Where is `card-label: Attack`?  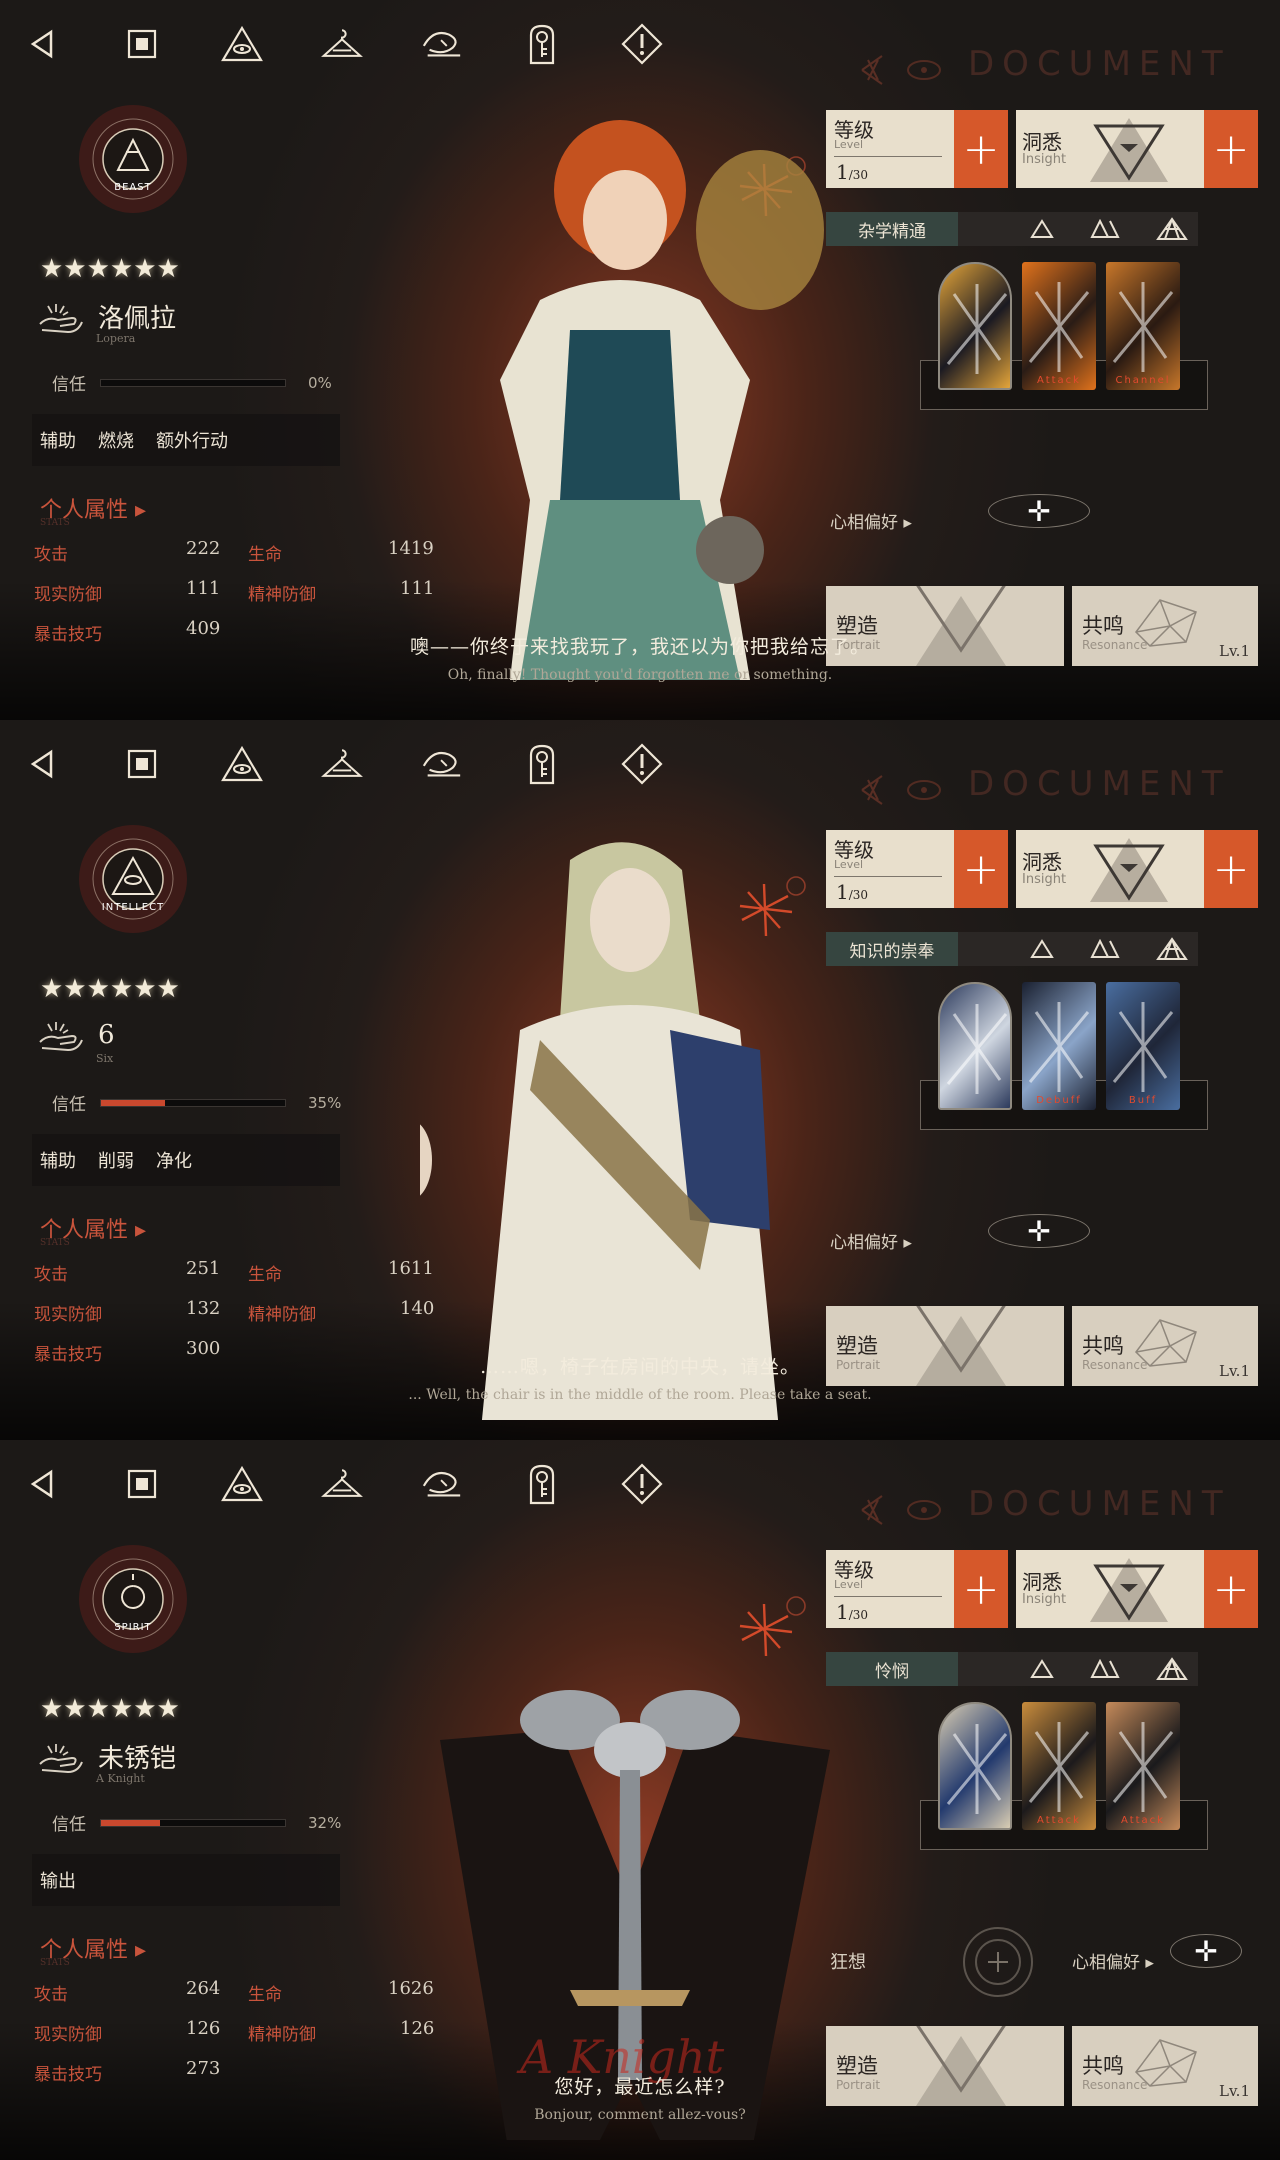 card-label: Attack is located at coordinates (1059, 380).